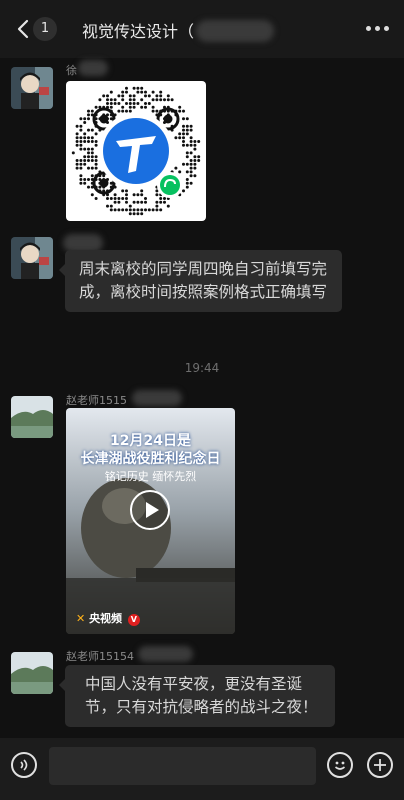 This screenshot has height=800, width=404. I want to click on chat-title: 视觉传达设计（, so click(138, 31).